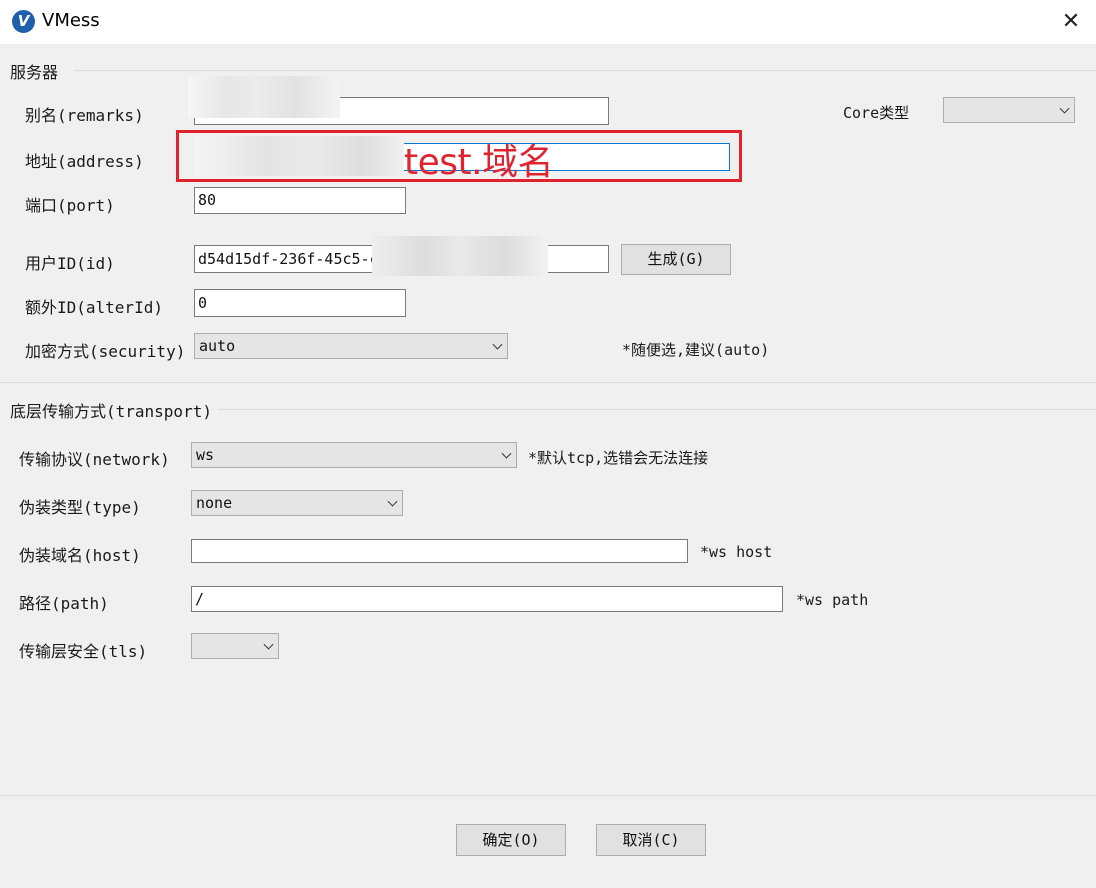 The width and height of the screenshot is (1096, 888). What do you see at coordinates (439, 551) in the screenshot?
I see `host-input` at bounding box center [439, 551].